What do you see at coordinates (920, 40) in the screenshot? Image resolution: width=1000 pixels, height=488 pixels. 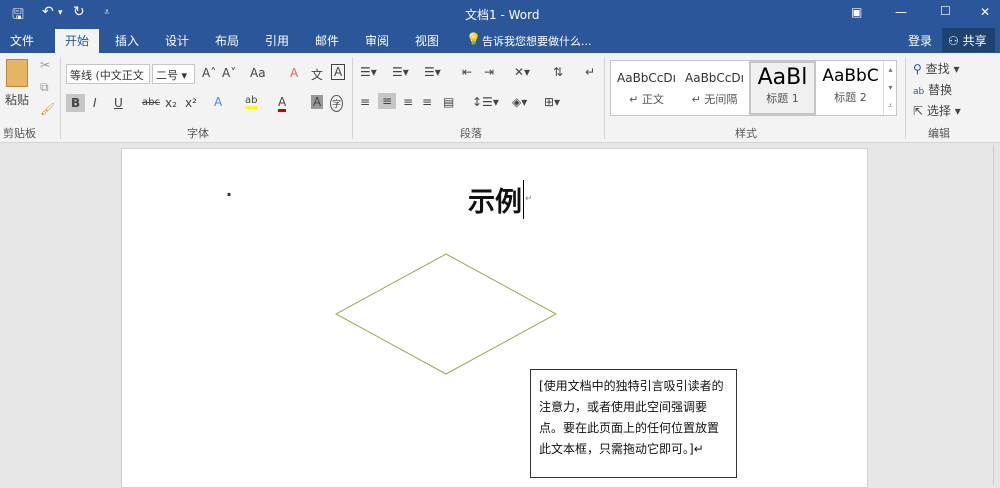 I see `sign-in-link: 登录` at bounding box center [920, 40].